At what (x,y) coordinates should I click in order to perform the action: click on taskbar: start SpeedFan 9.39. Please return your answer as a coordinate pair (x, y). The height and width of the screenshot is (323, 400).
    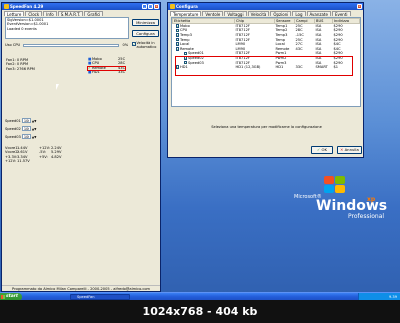
    Looking at the image, I should click on (200, 296).